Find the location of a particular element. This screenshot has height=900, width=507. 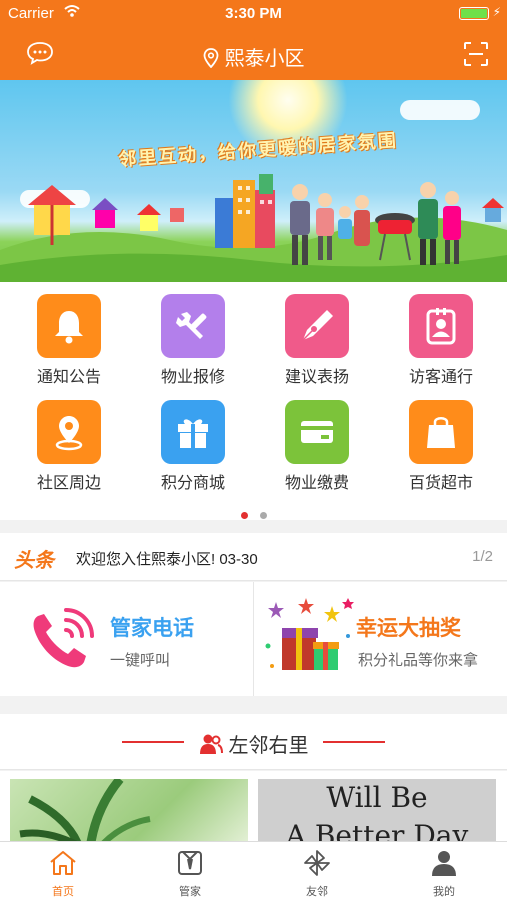

person-icon is located at coordinates (444, 863).